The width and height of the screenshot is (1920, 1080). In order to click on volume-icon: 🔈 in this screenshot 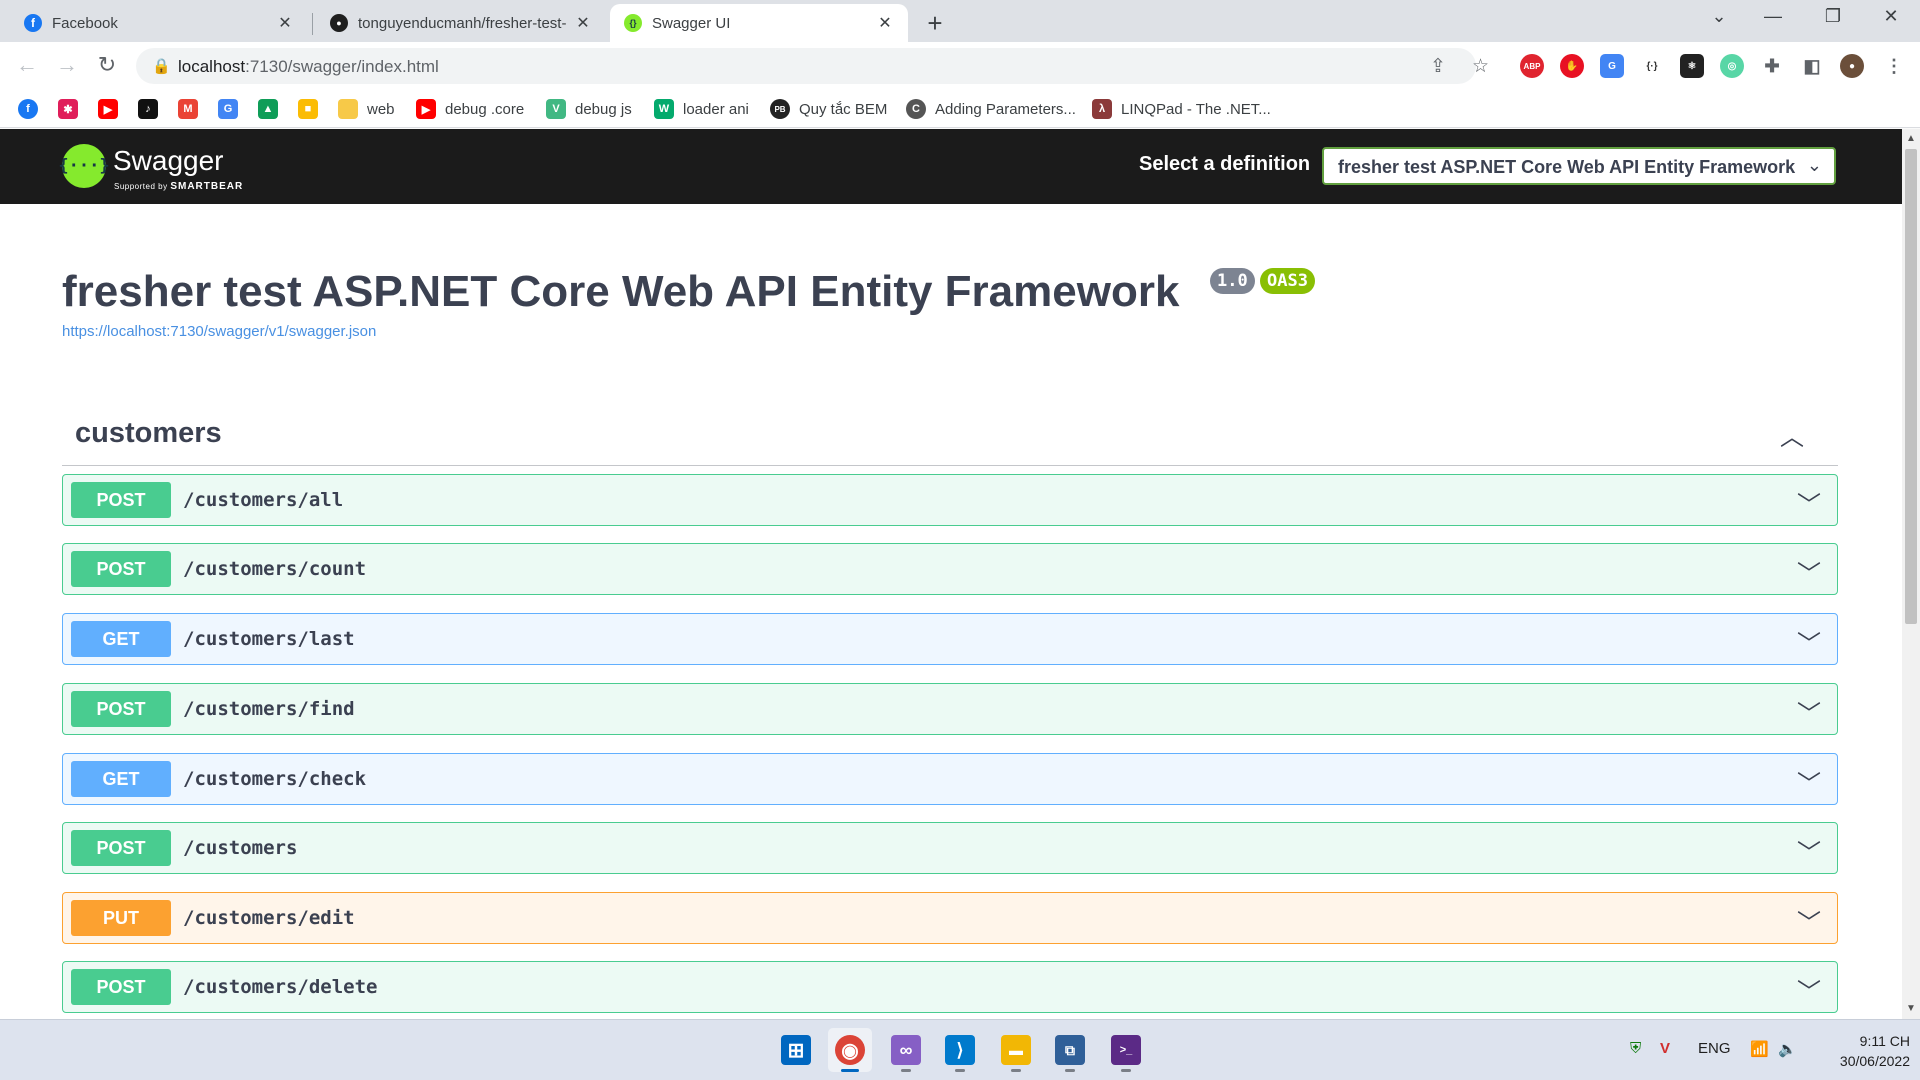, I will do `click(1787, 1049)`.